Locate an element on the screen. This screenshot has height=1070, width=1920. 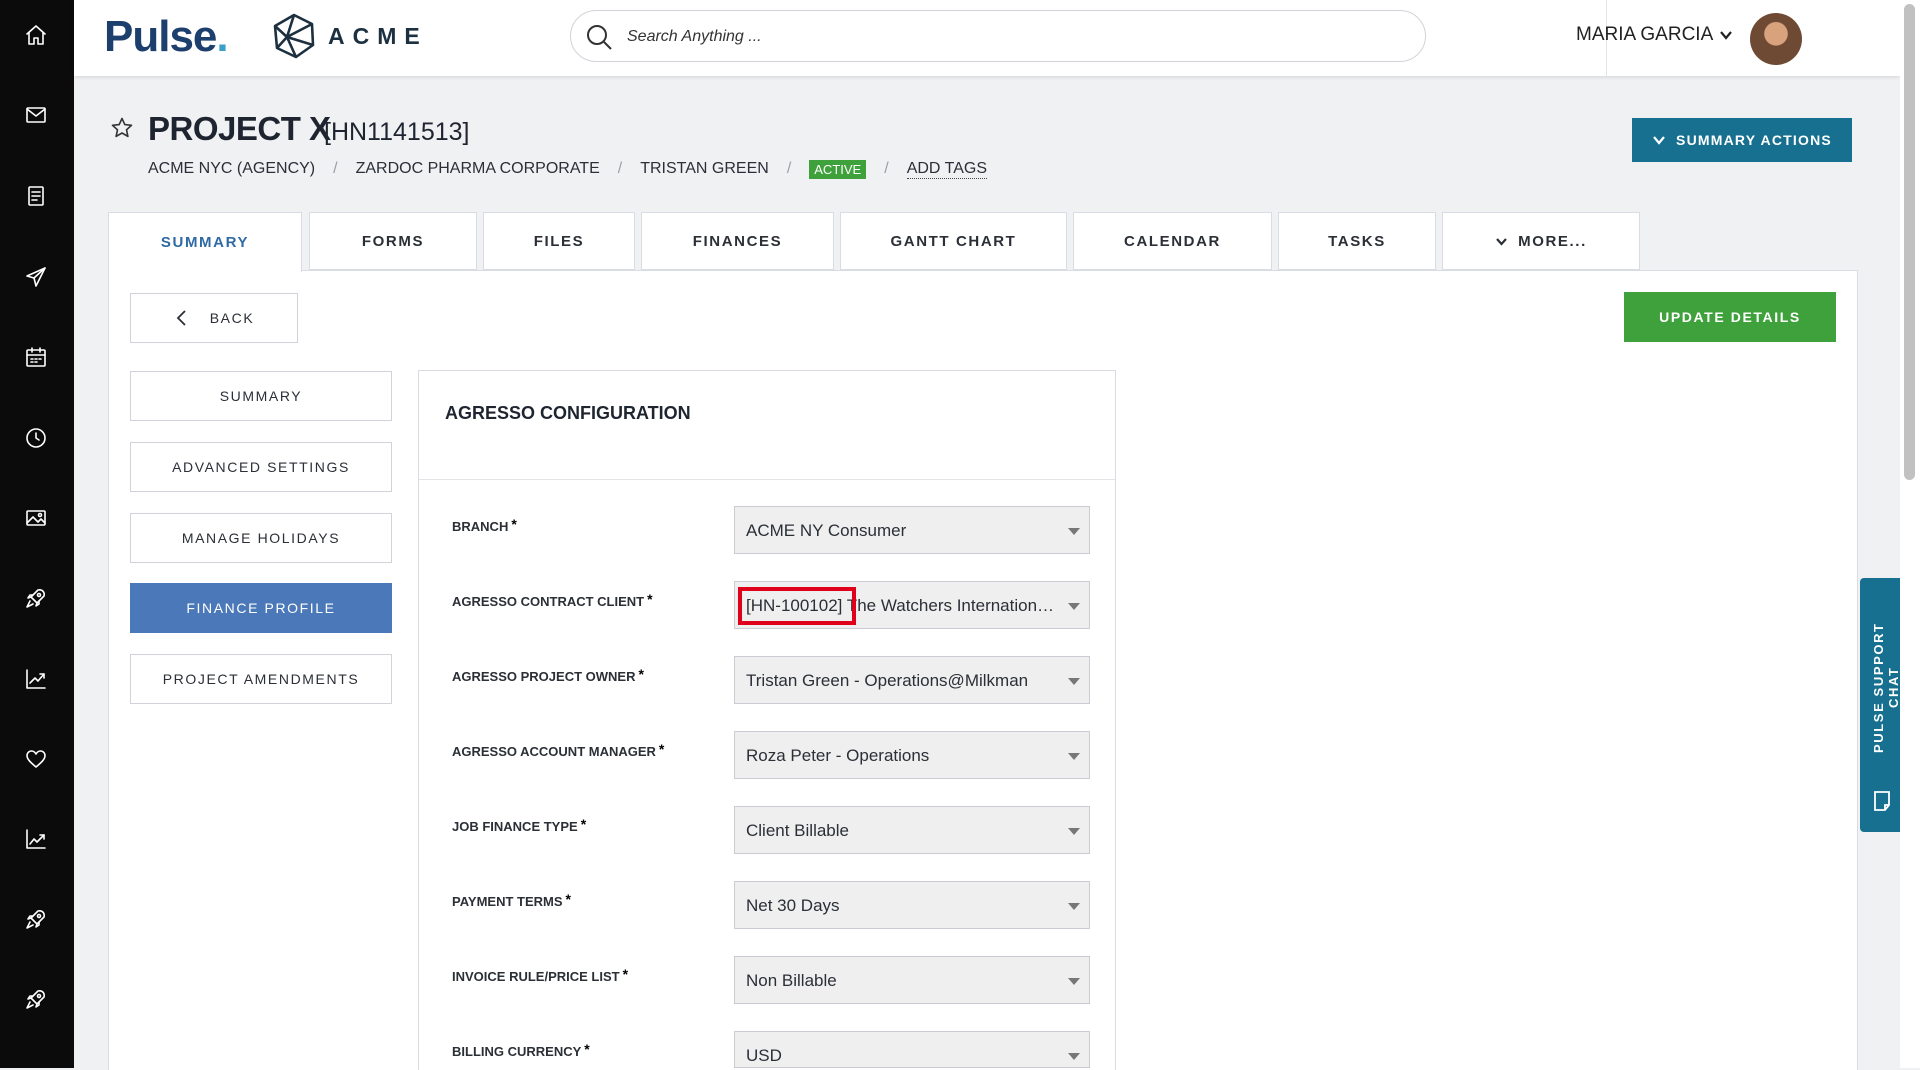
account-manager-select: Roza Peter - Operations is located at coordinates (912, 755).